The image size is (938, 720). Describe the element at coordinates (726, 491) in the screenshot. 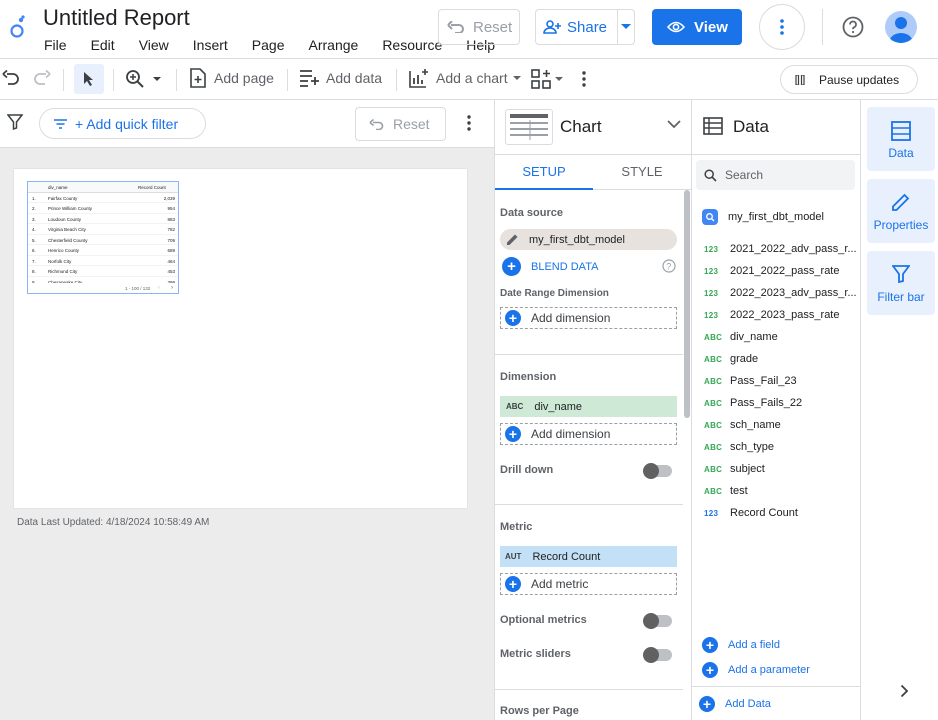

I see `field-item: ABC test` at that location.